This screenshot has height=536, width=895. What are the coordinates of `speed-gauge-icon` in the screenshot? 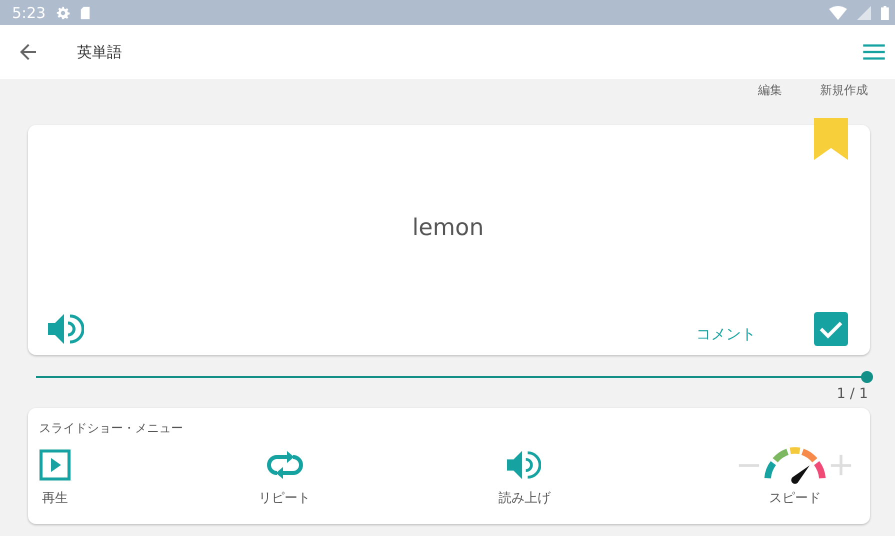 It's located at (795, 465).